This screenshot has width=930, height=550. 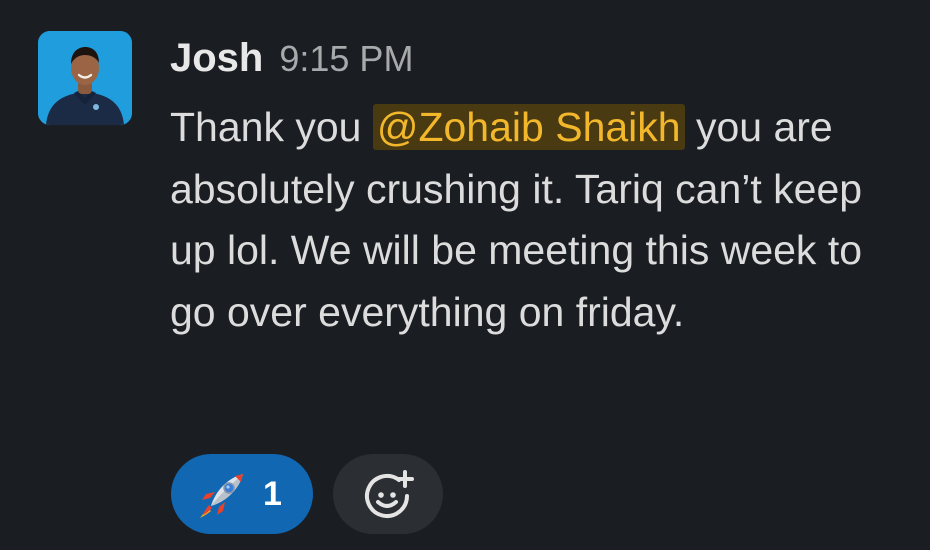 I want to click on add-reaction-button, so click(x=388, y=494).